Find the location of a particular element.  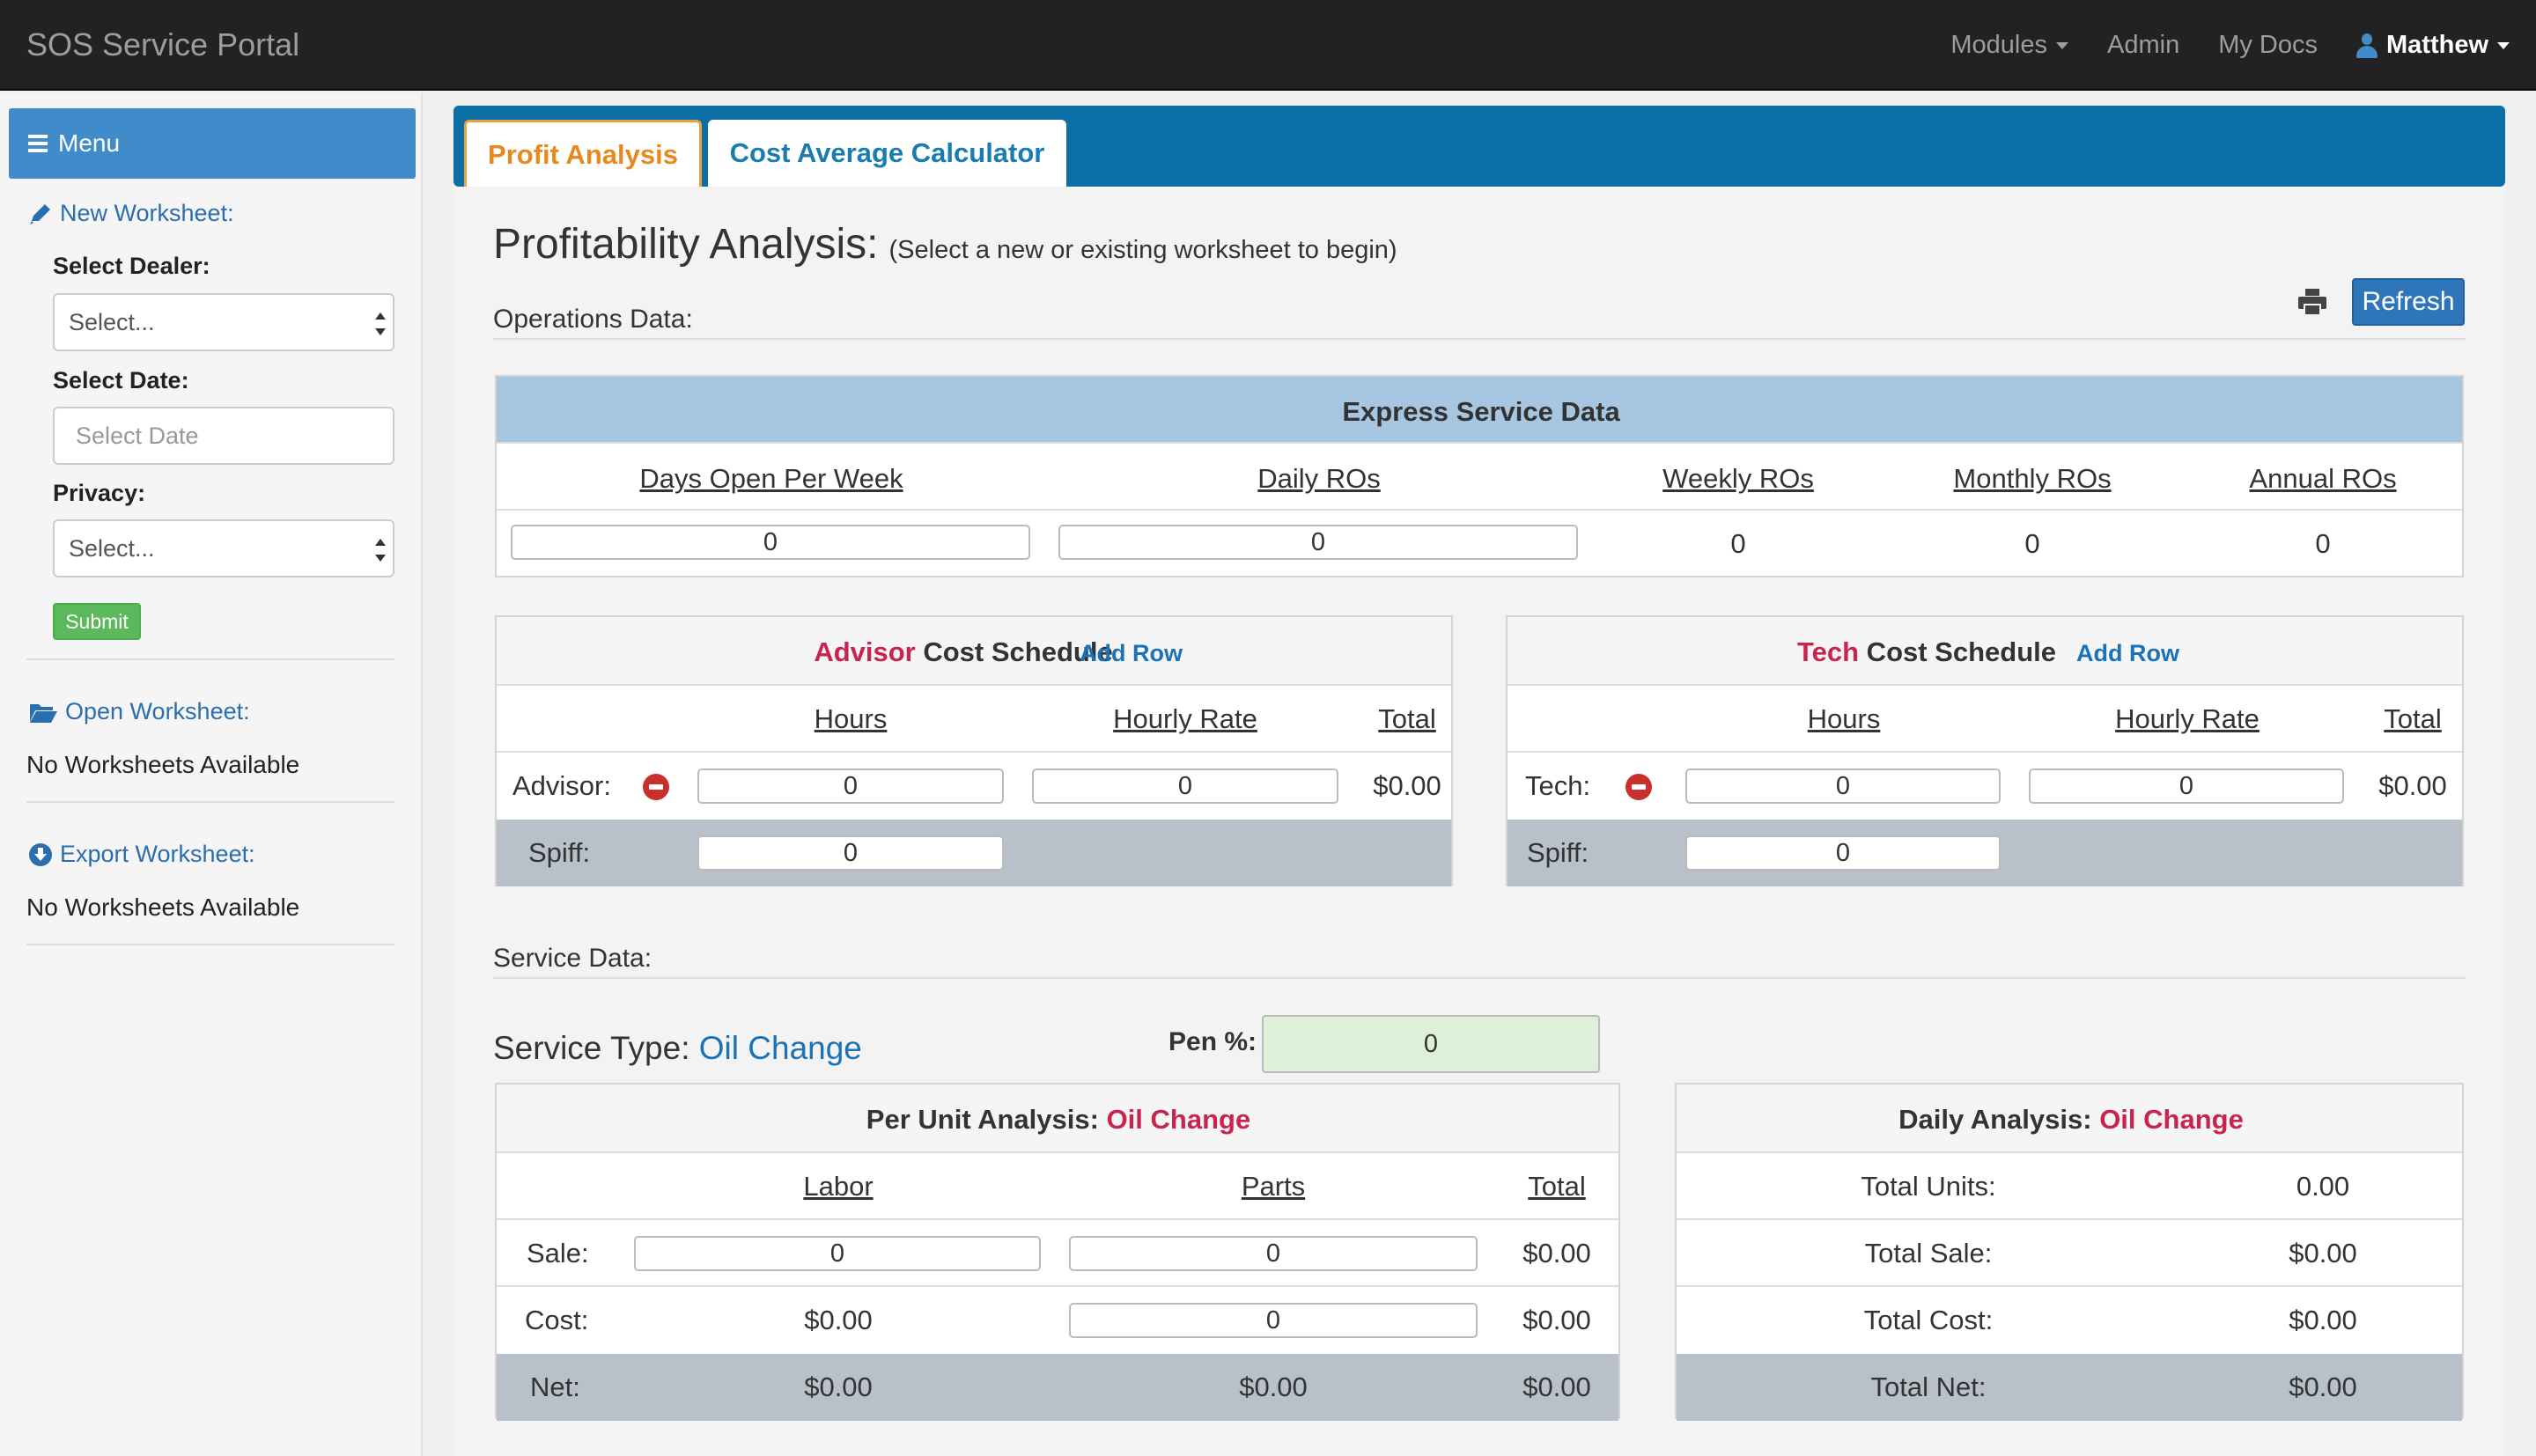

days-open-input: 0 is located at coordinates (771, 542).